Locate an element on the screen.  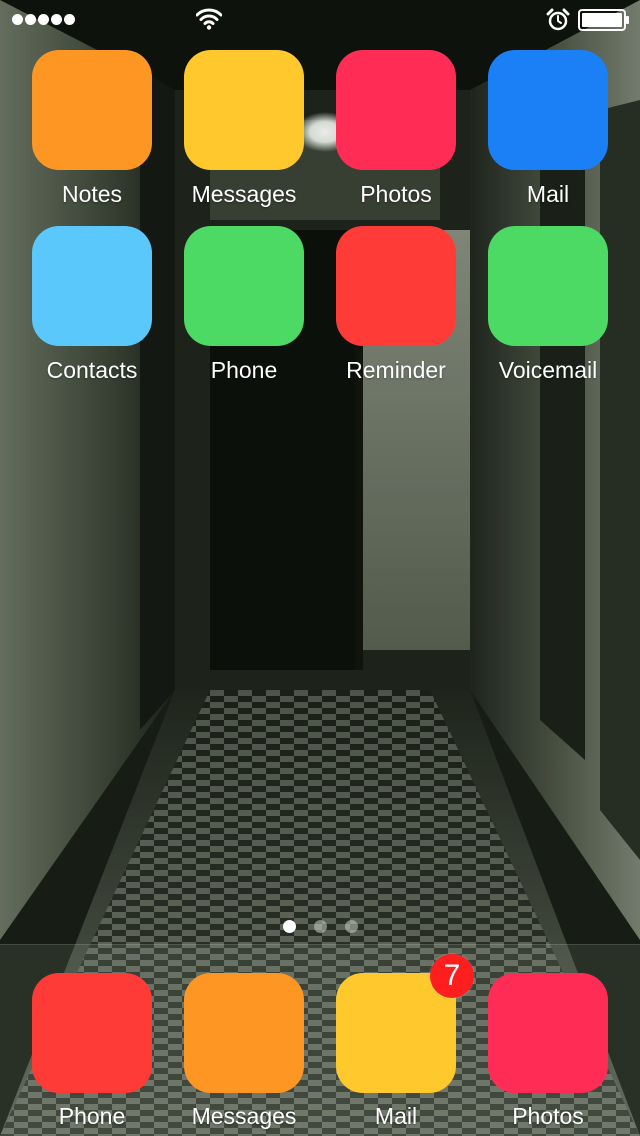
app-photos: Photos is located at coordinates (396, 134).